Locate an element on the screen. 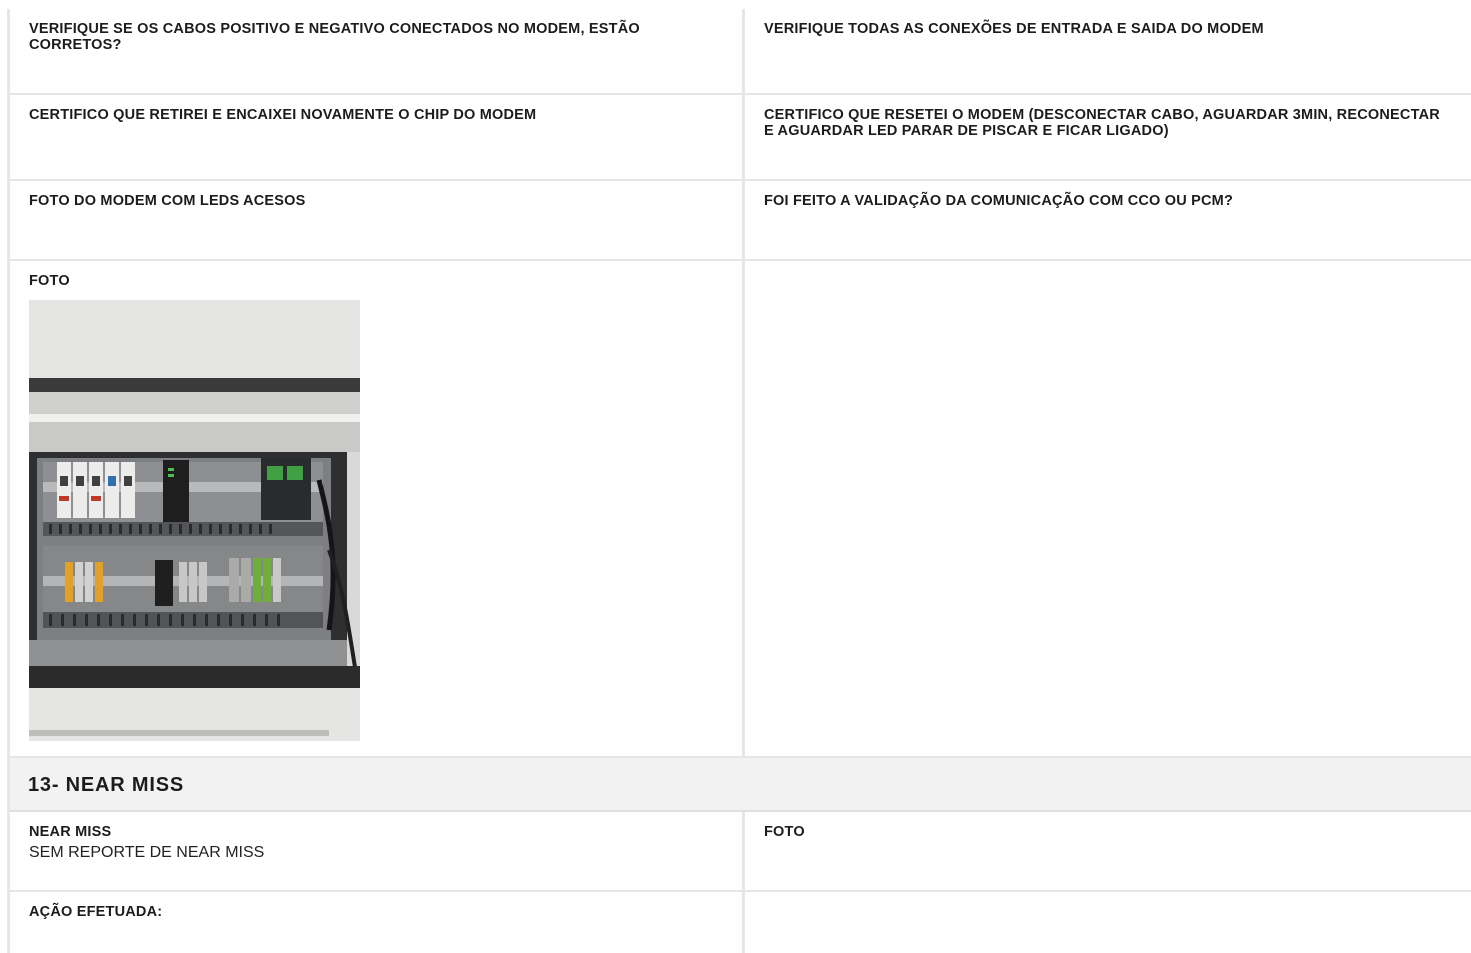 The image size is (1471, 953). field-label-near-miss-photo: FOTO is located at coordinates (784, 832).